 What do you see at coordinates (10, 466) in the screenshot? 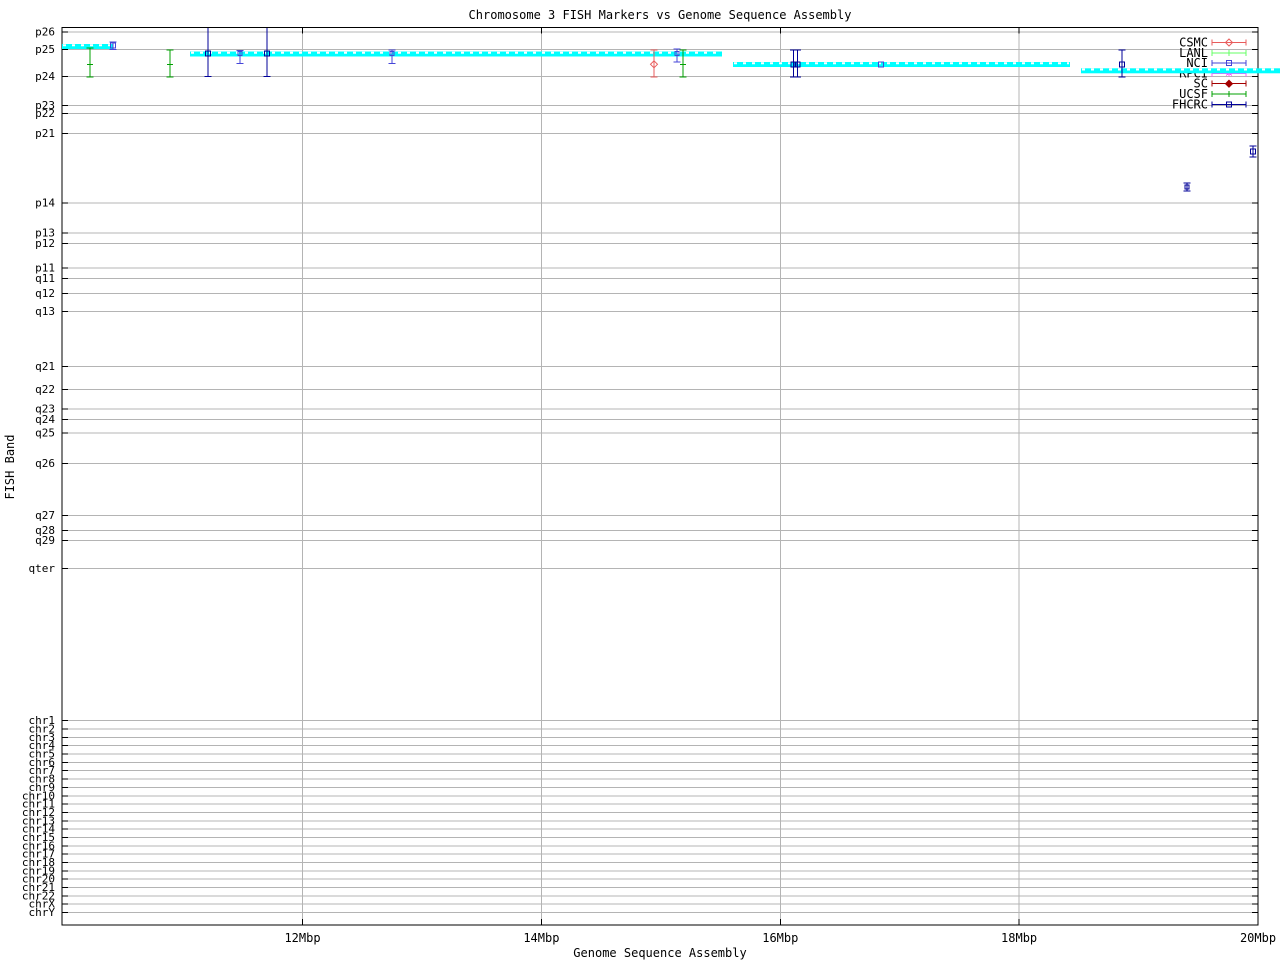
I see `y-axis-title: FISH Band` at bounding box center [10, 466].